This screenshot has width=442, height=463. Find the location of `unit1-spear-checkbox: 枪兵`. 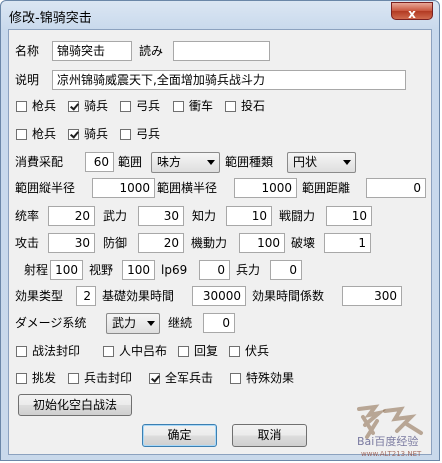

unit1-spear-checkbox: 枪兵 is located at coordinates (36, 106).